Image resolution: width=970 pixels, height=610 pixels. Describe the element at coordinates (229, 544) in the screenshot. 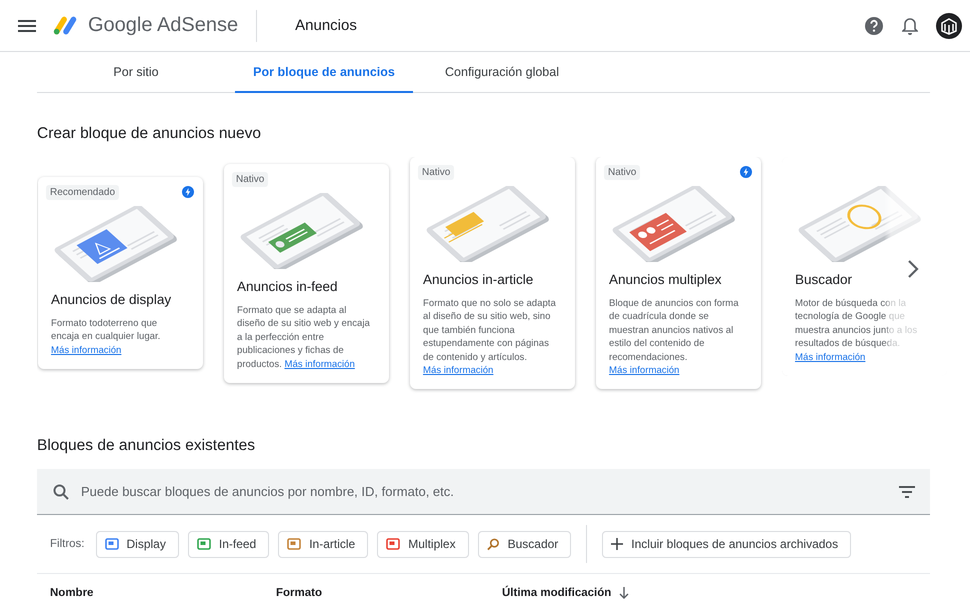

I see `filter-chip: In-feed` at that location.